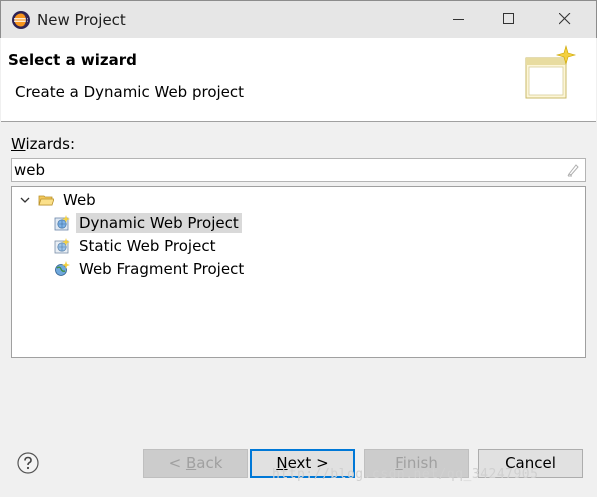 This screenshot has width=597, height=497. I want to click on back-button-prefix: <, so click(177, 463).